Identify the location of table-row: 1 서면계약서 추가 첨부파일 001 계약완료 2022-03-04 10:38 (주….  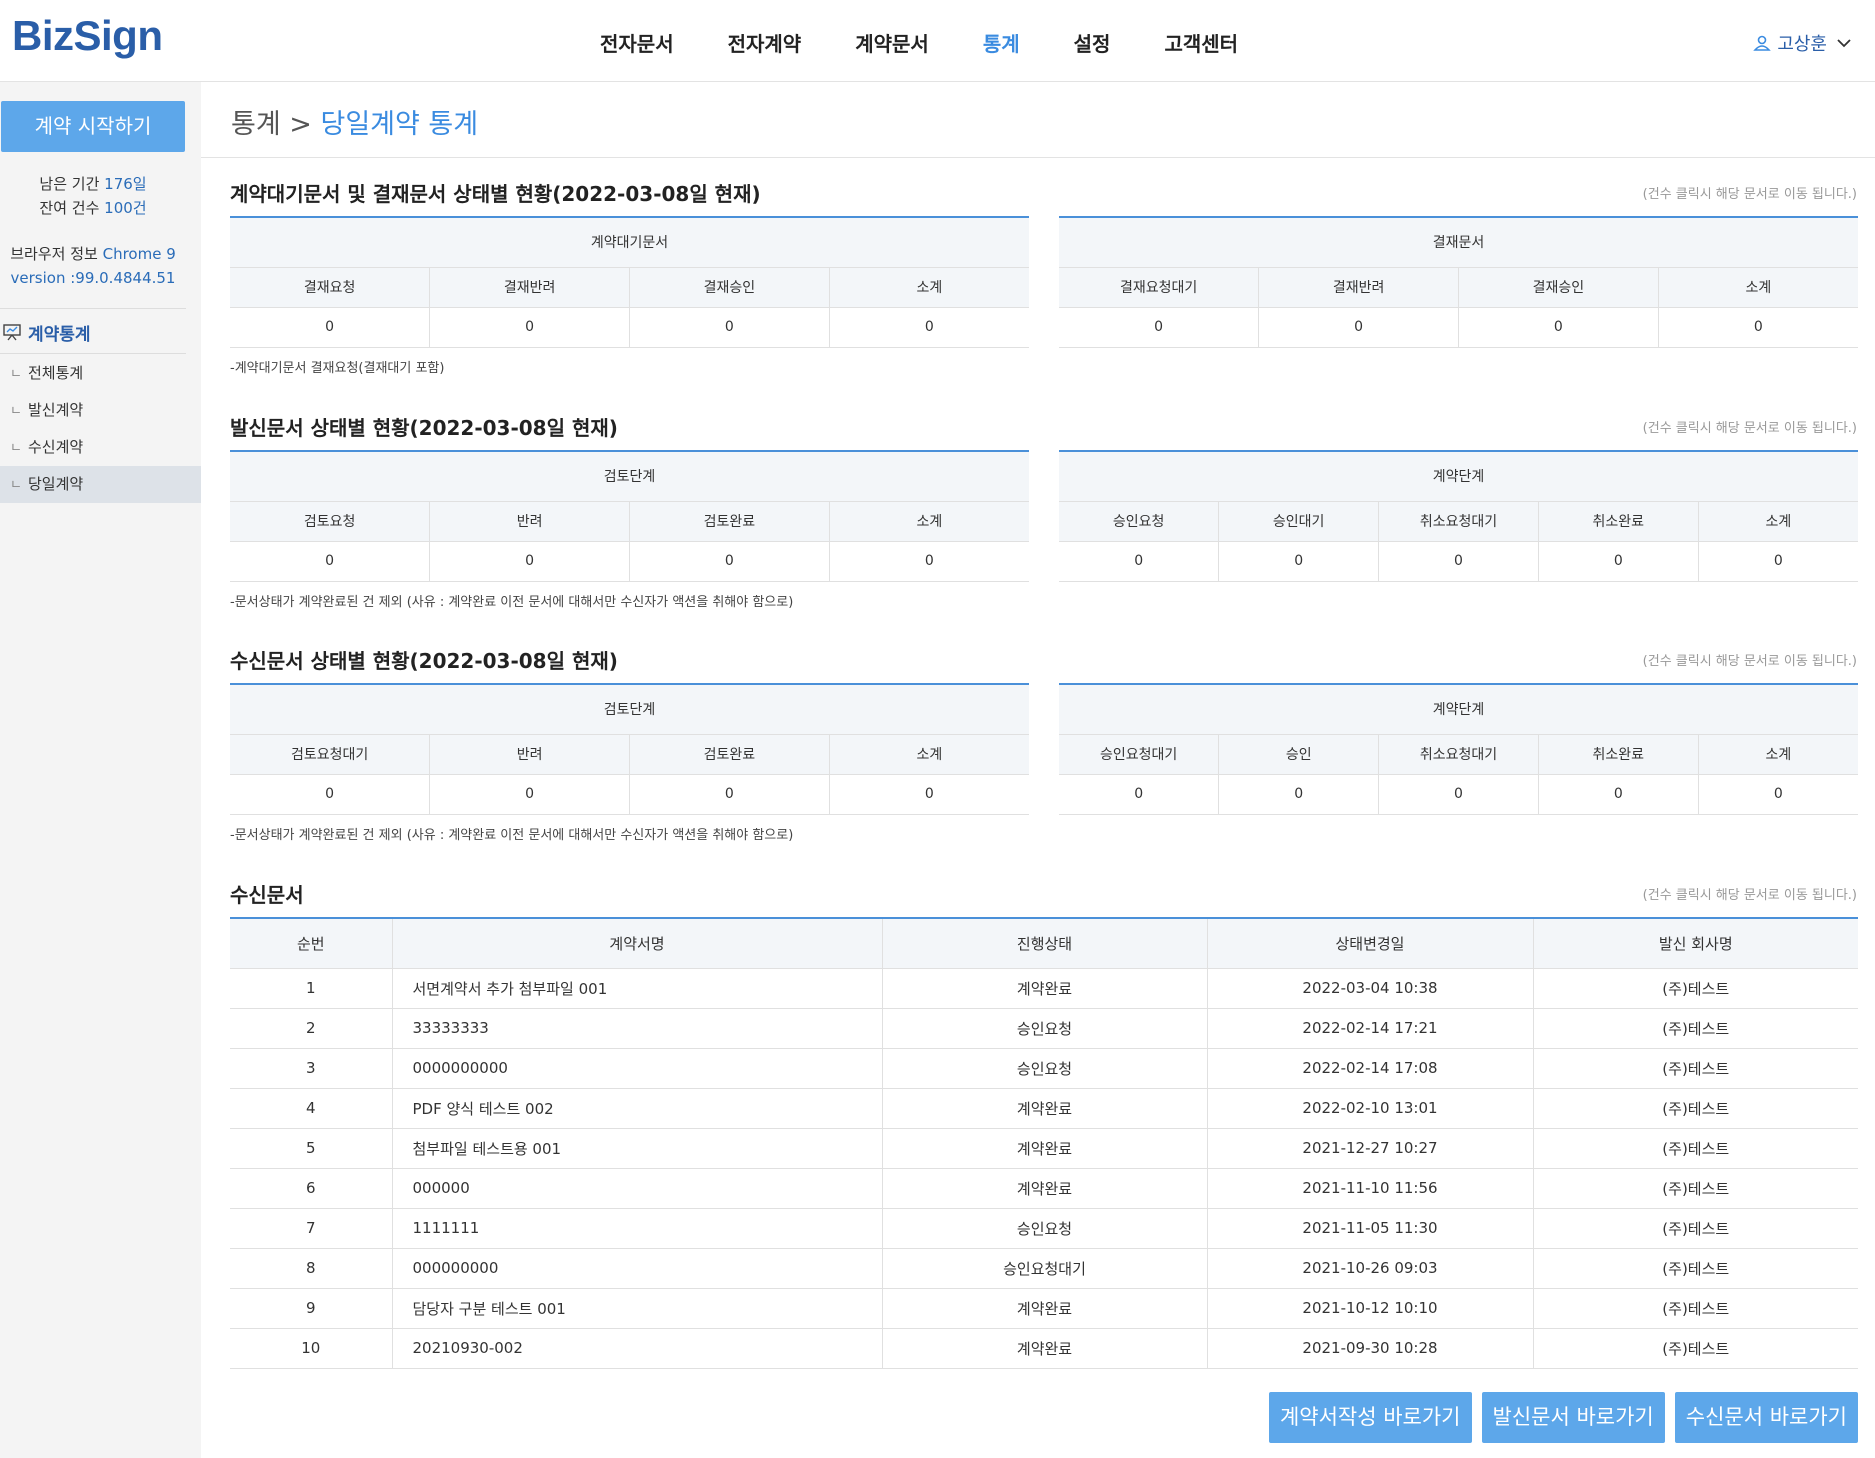
(1044, 988).